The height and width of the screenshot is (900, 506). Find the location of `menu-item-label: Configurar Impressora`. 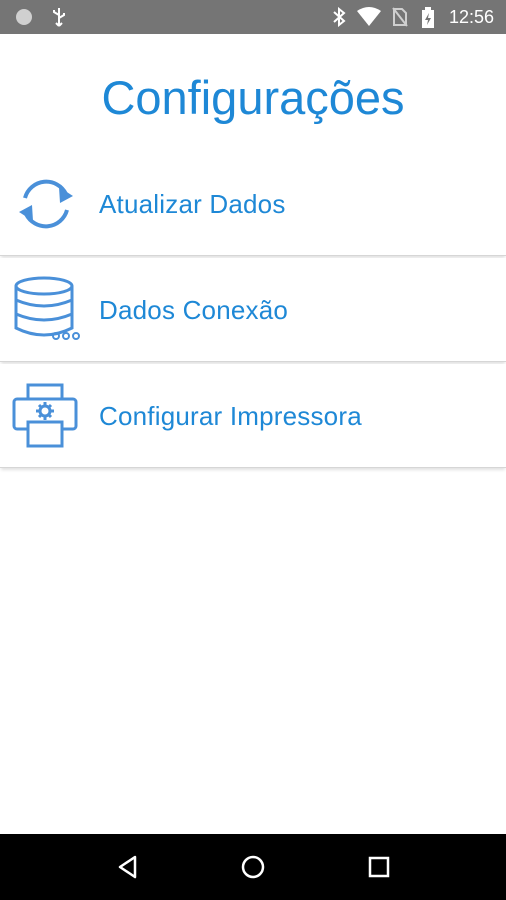

menu-item-label: Configurar Impressora is located at coordinates (230, 416).